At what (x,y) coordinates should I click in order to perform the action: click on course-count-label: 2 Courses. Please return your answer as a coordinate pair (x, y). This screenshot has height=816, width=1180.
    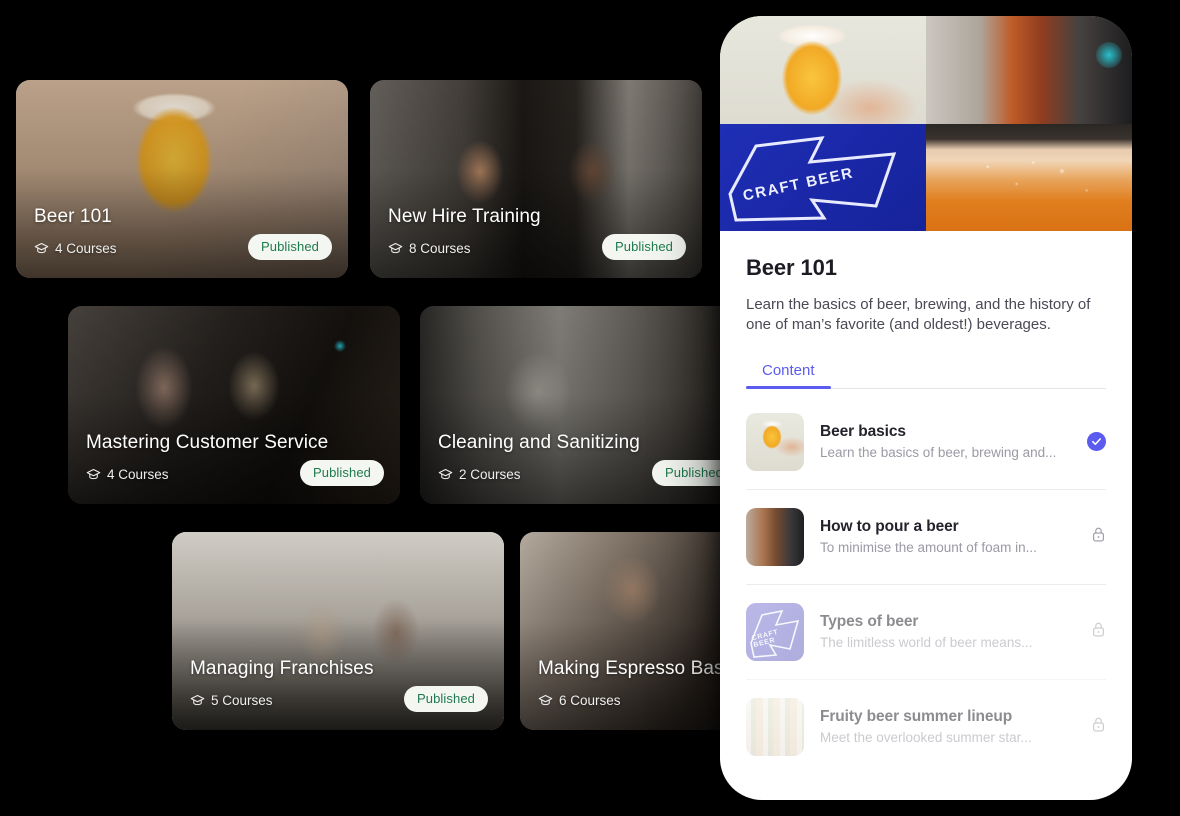
    Looking at the image, I should click on (490, 474).